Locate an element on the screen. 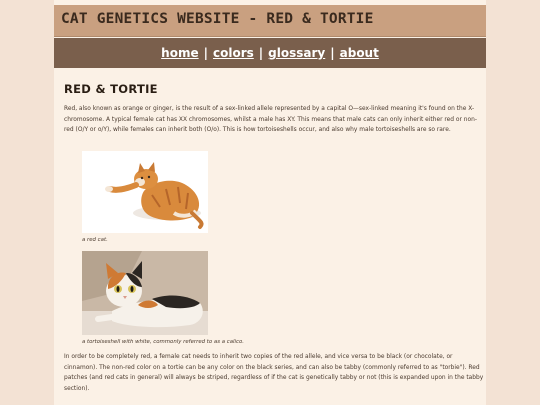  calico-cat-photo-icon is located at coordinates (145, 293).